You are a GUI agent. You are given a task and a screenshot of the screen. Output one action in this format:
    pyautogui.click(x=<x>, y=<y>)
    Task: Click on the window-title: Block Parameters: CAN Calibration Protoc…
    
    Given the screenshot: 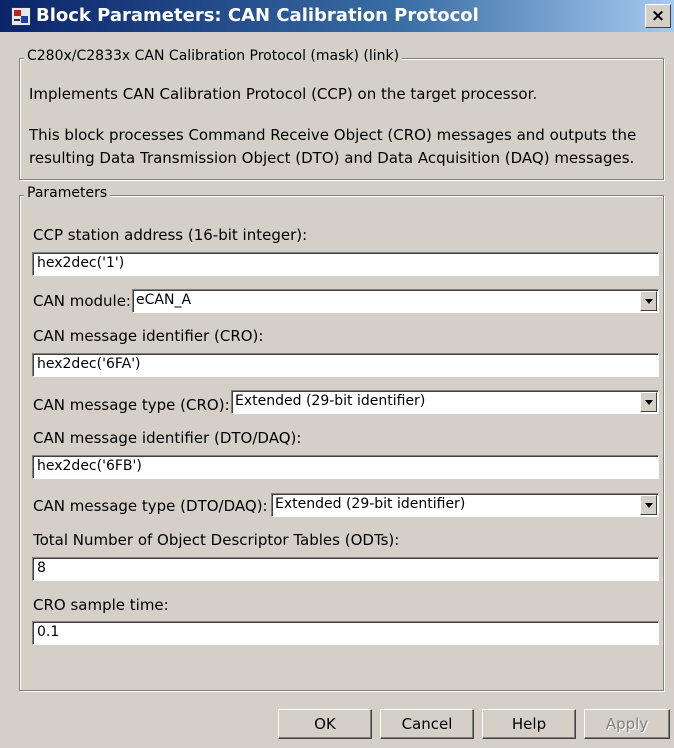 What is the action you would take?
    pyautogui.click(x=257, y=15)
    